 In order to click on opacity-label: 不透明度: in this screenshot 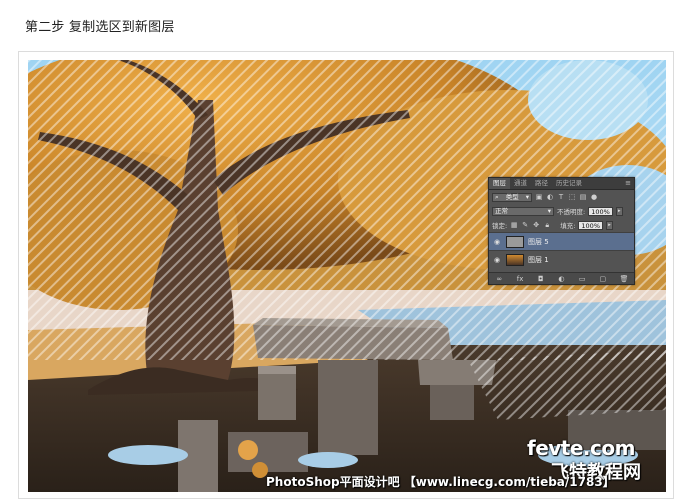, I will do `click(571, 212)`.